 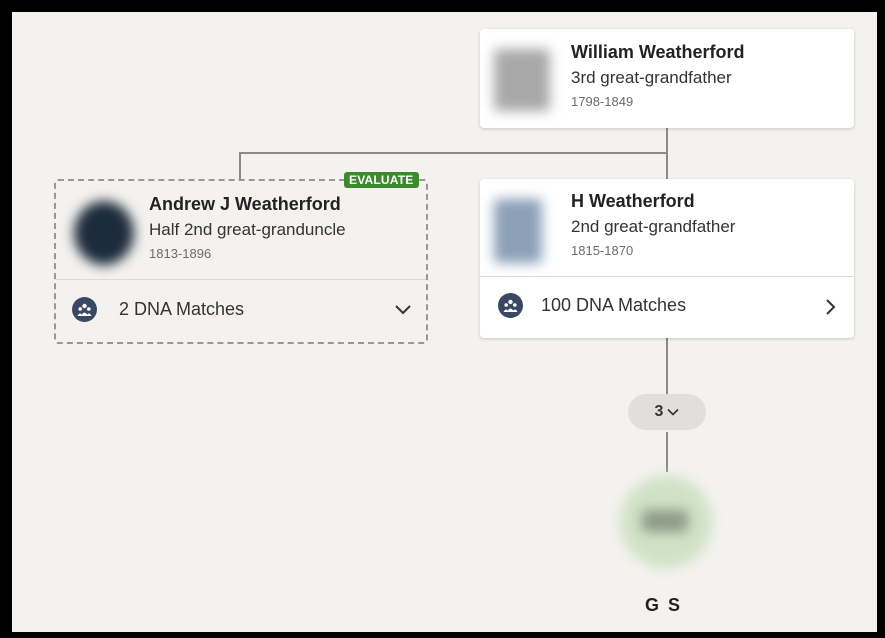 I want to click on descendant-avatar, so click(x=666, y=522).